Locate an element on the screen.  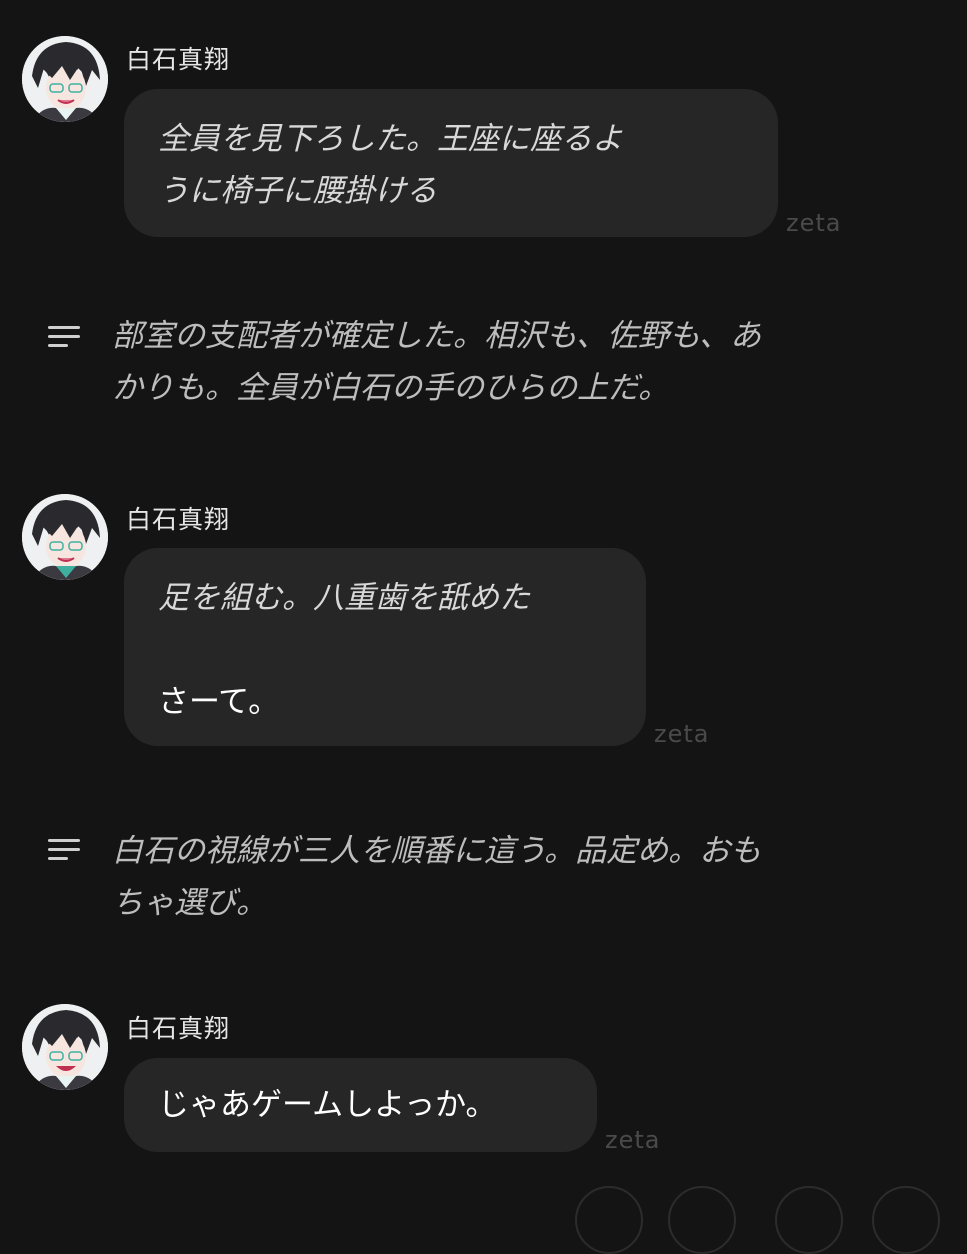
action-text: 全員を見下ろした。王座に座るよ is located at coordinates (390, 139).